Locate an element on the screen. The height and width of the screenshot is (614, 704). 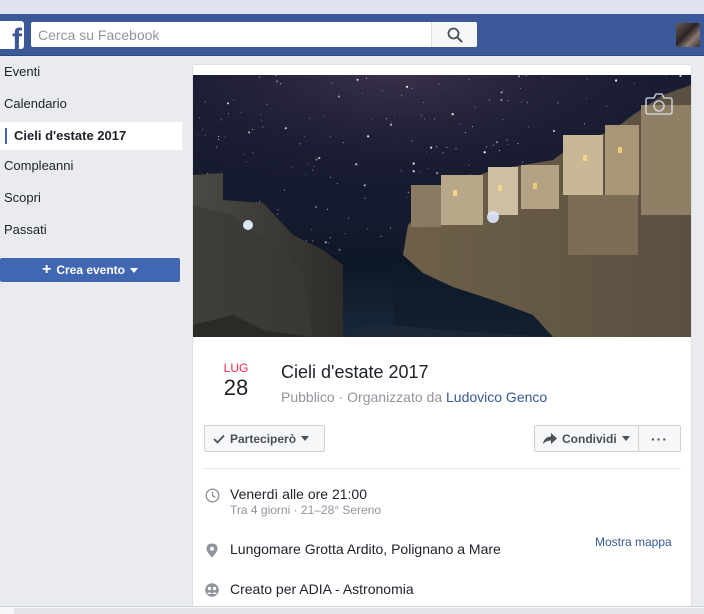
organized-by-label: Organizzato da is located at coordinates (396, 397).